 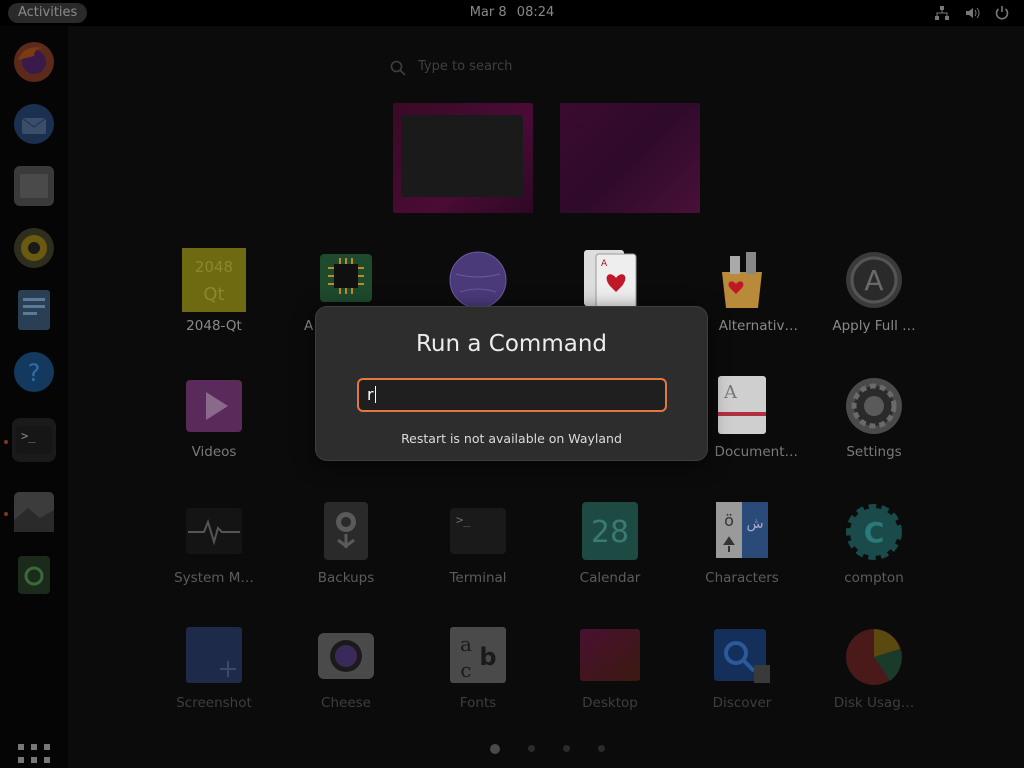 I want to click on char-glyph-2: ش, so click(x=754, y=524).